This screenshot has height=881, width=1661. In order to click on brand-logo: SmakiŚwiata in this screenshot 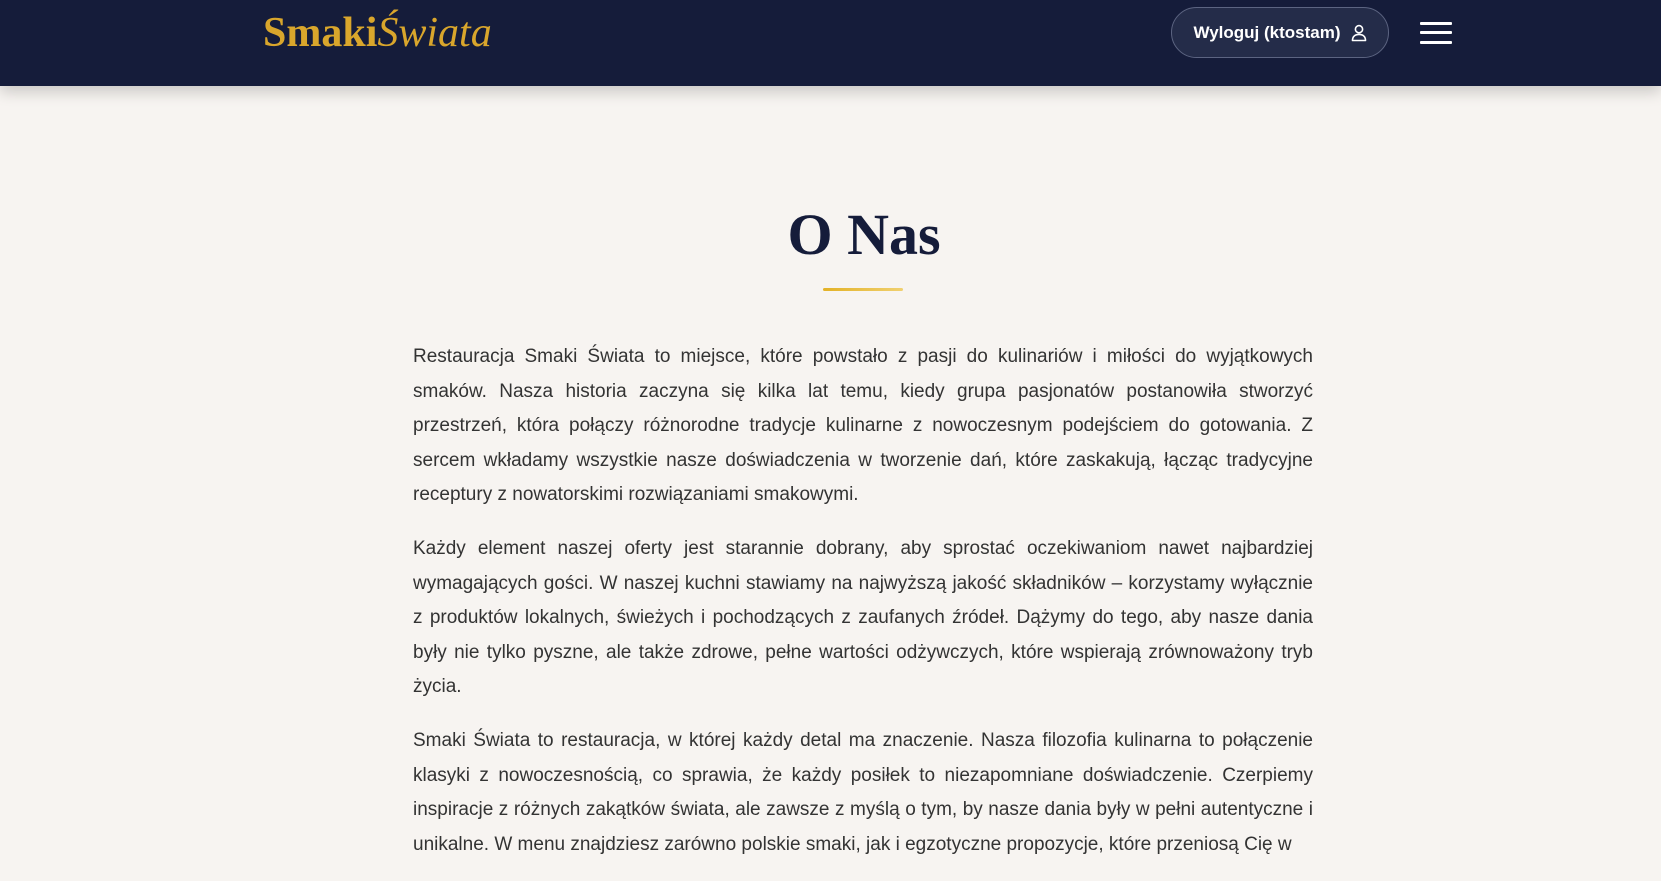, I will do `click(377, 33)`.